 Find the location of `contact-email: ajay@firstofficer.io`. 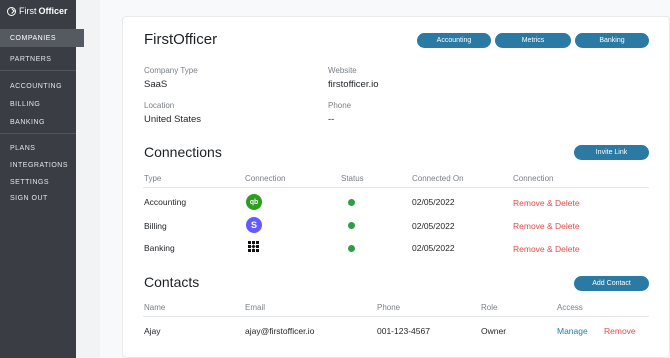

contact-email: ajay@firstofficer.io is located at coordinates (280, 331).